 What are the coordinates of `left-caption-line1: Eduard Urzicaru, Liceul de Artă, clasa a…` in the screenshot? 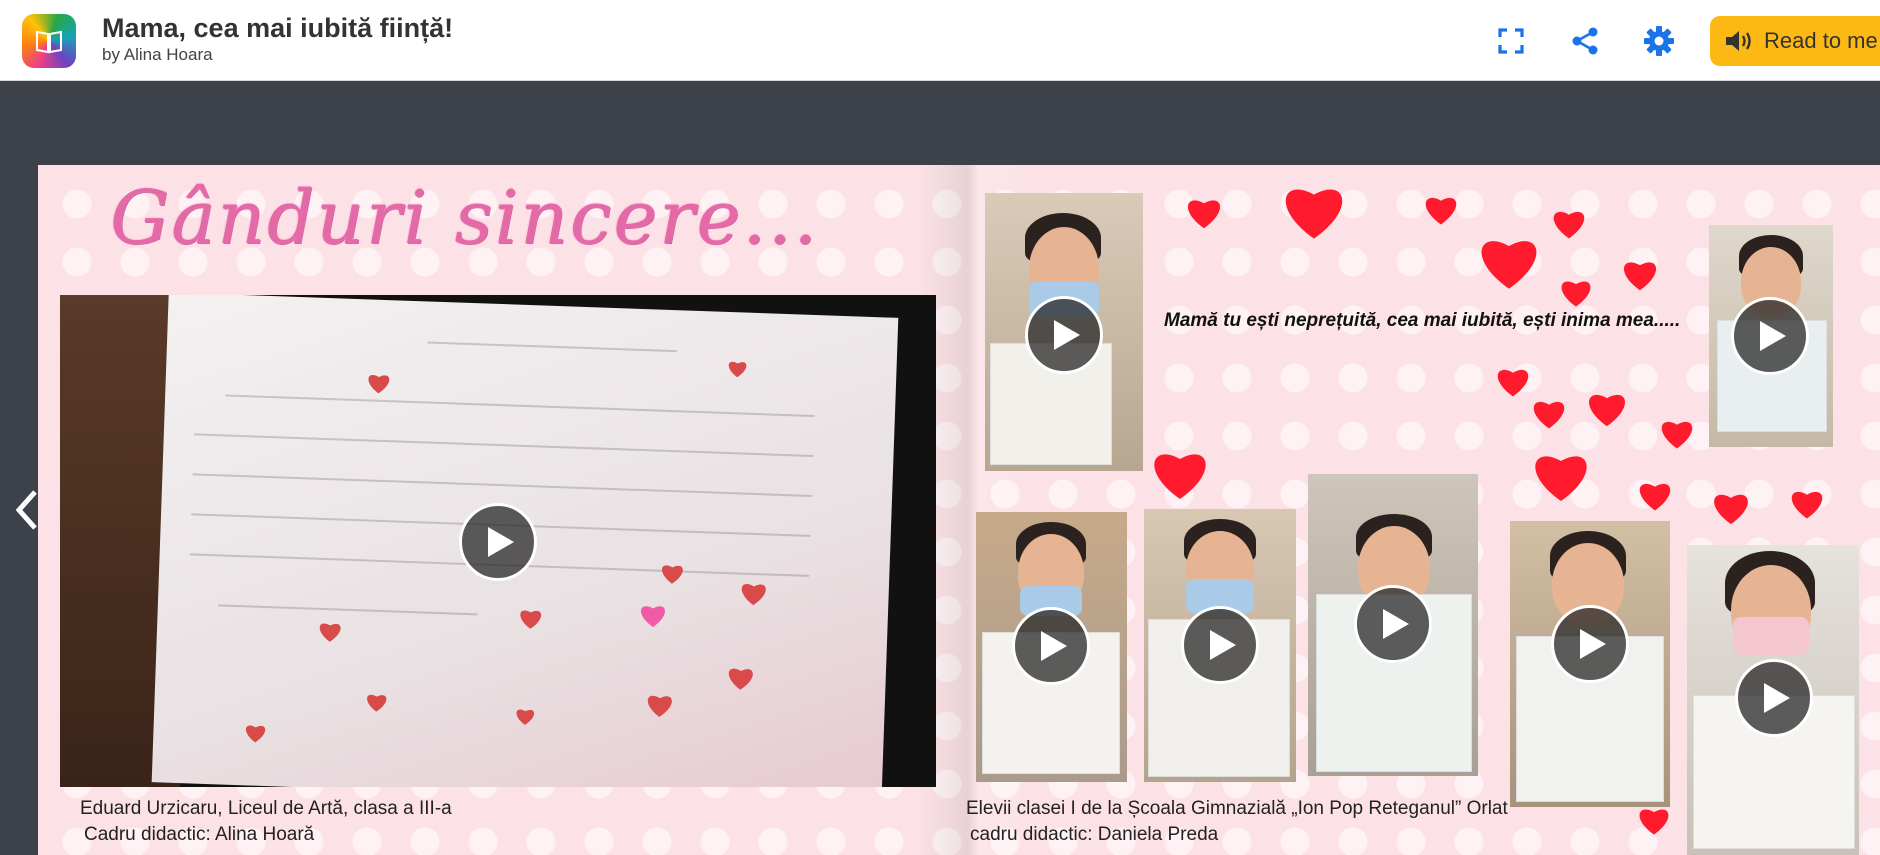 It's located at (266, 808).